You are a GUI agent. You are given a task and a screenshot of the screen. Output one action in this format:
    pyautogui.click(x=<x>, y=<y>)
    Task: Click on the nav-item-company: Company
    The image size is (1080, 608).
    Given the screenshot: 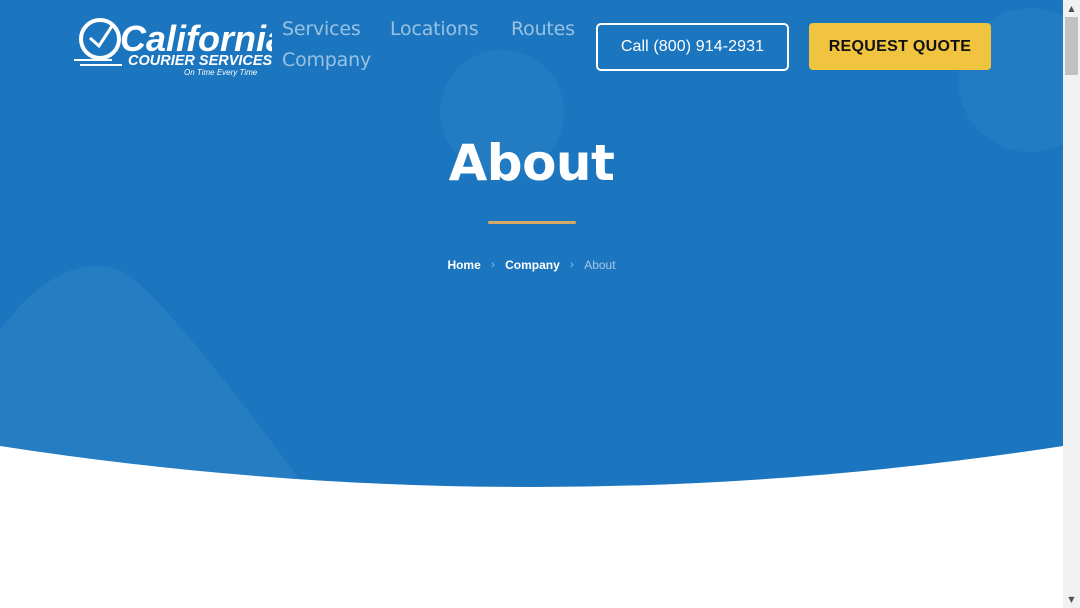 What is the action you would take?
    pyautogui.click(x=326, y=60)
    